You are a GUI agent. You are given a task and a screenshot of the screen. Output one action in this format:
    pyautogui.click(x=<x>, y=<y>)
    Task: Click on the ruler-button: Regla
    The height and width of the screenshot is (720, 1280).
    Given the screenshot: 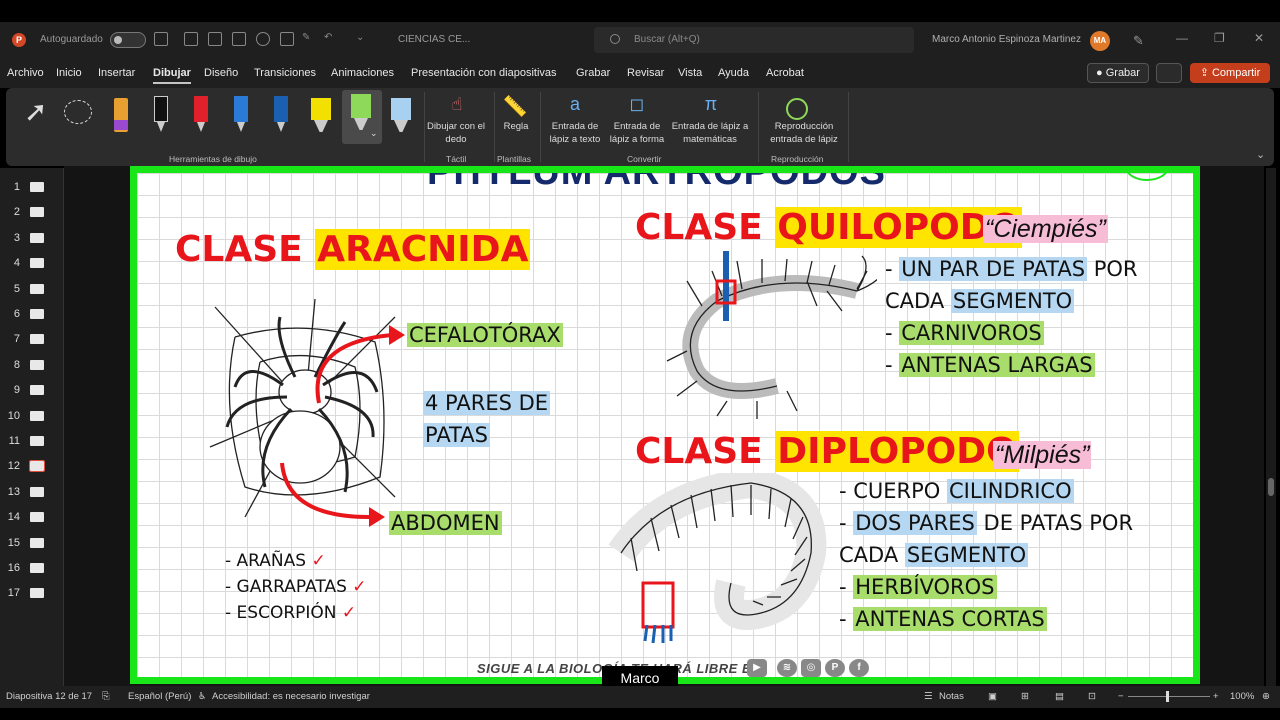 What is the action you would take?
    pyautogui.click(x=516, y=126)
    